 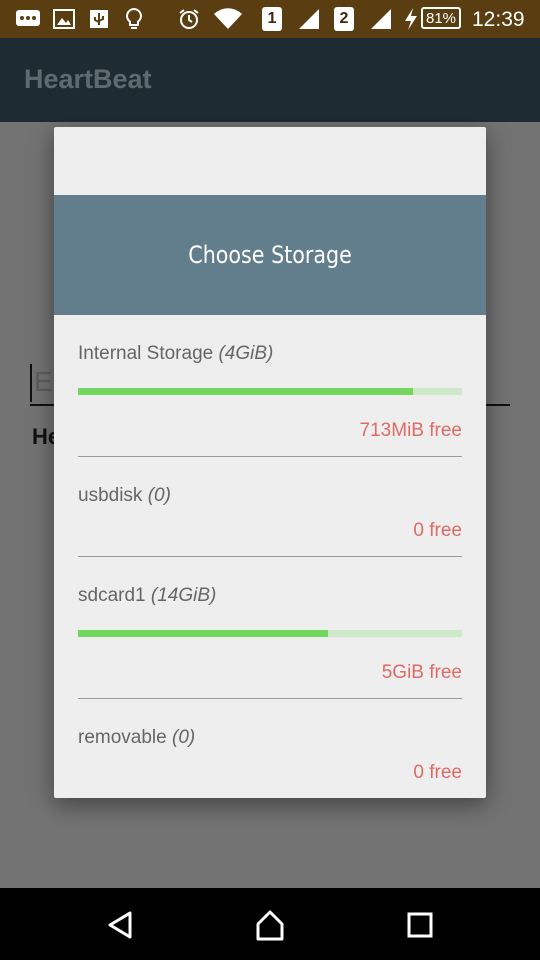 I want to click on bulb-icon, so click(x=134, y=19).